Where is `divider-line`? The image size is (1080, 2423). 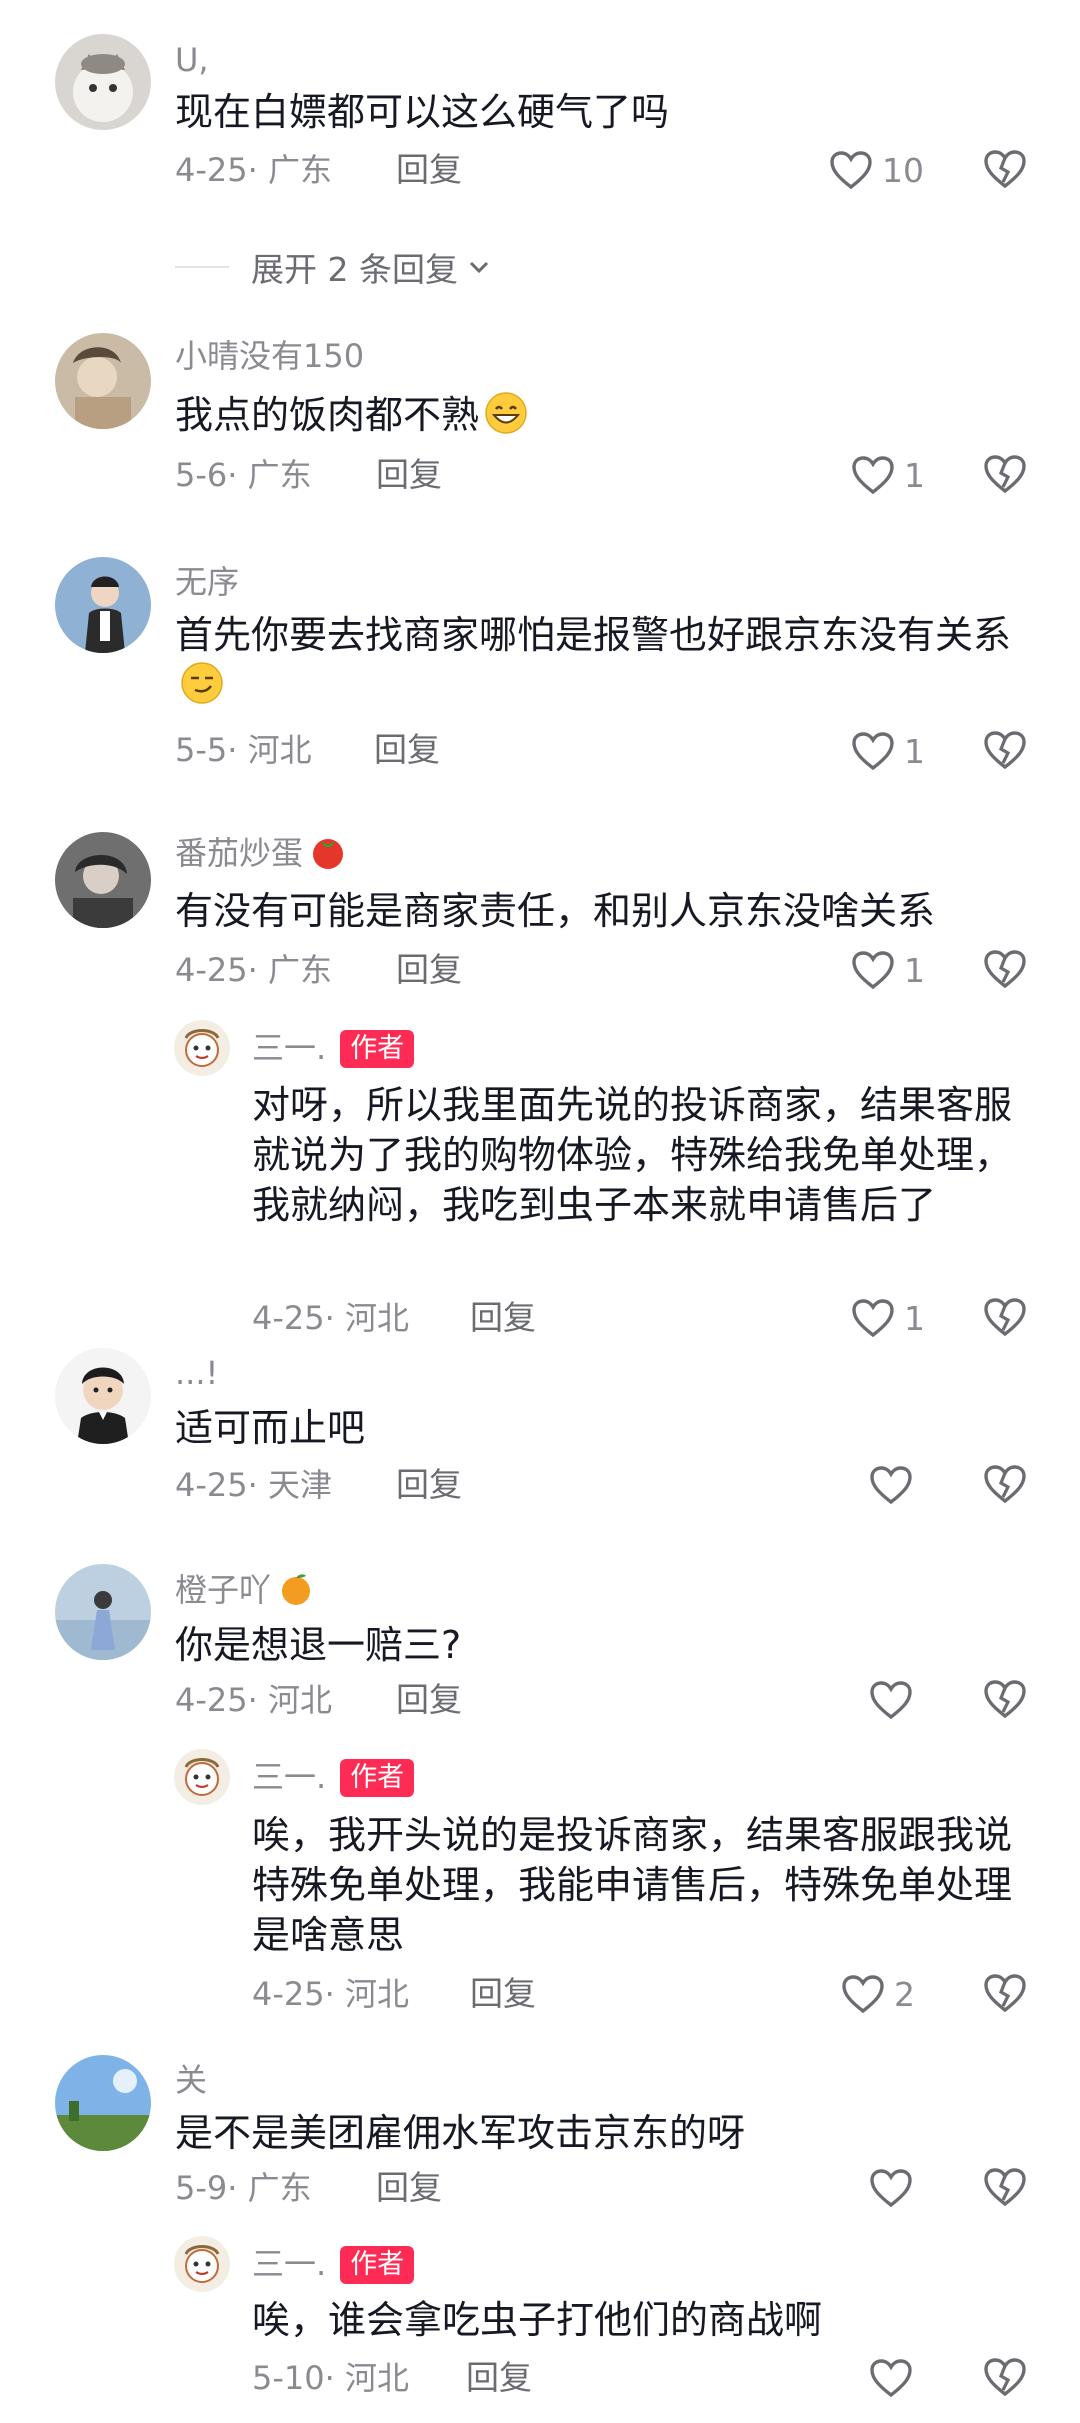 divider-line is located at coordinates (202, 267).